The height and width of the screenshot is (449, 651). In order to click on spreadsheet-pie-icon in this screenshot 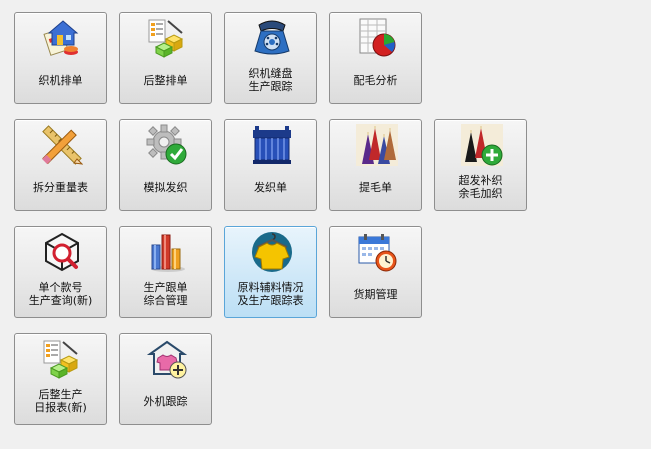, I will do `click(377, 38)`.